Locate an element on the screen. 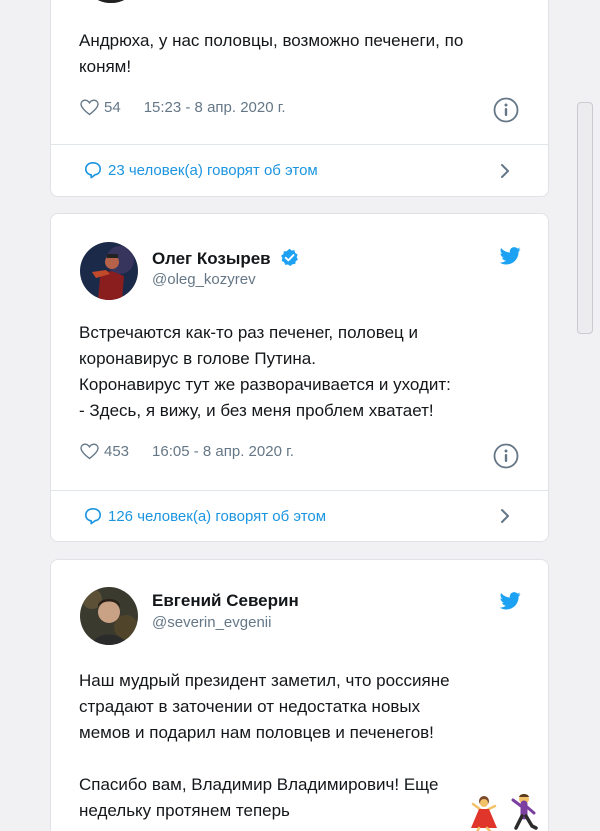 This screenshot has height=831, width=600. like-count: 453 is located at coordinates (117, 451).